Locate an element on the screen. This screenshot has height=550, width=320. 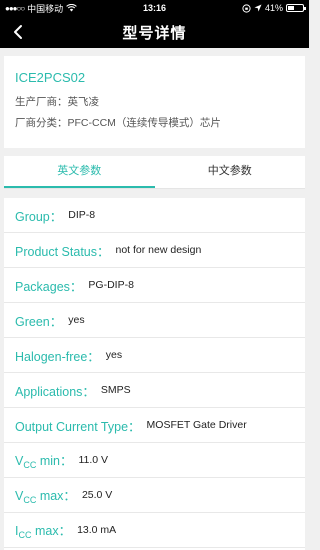
label-rest: min： is located at coordinates (54, 461).